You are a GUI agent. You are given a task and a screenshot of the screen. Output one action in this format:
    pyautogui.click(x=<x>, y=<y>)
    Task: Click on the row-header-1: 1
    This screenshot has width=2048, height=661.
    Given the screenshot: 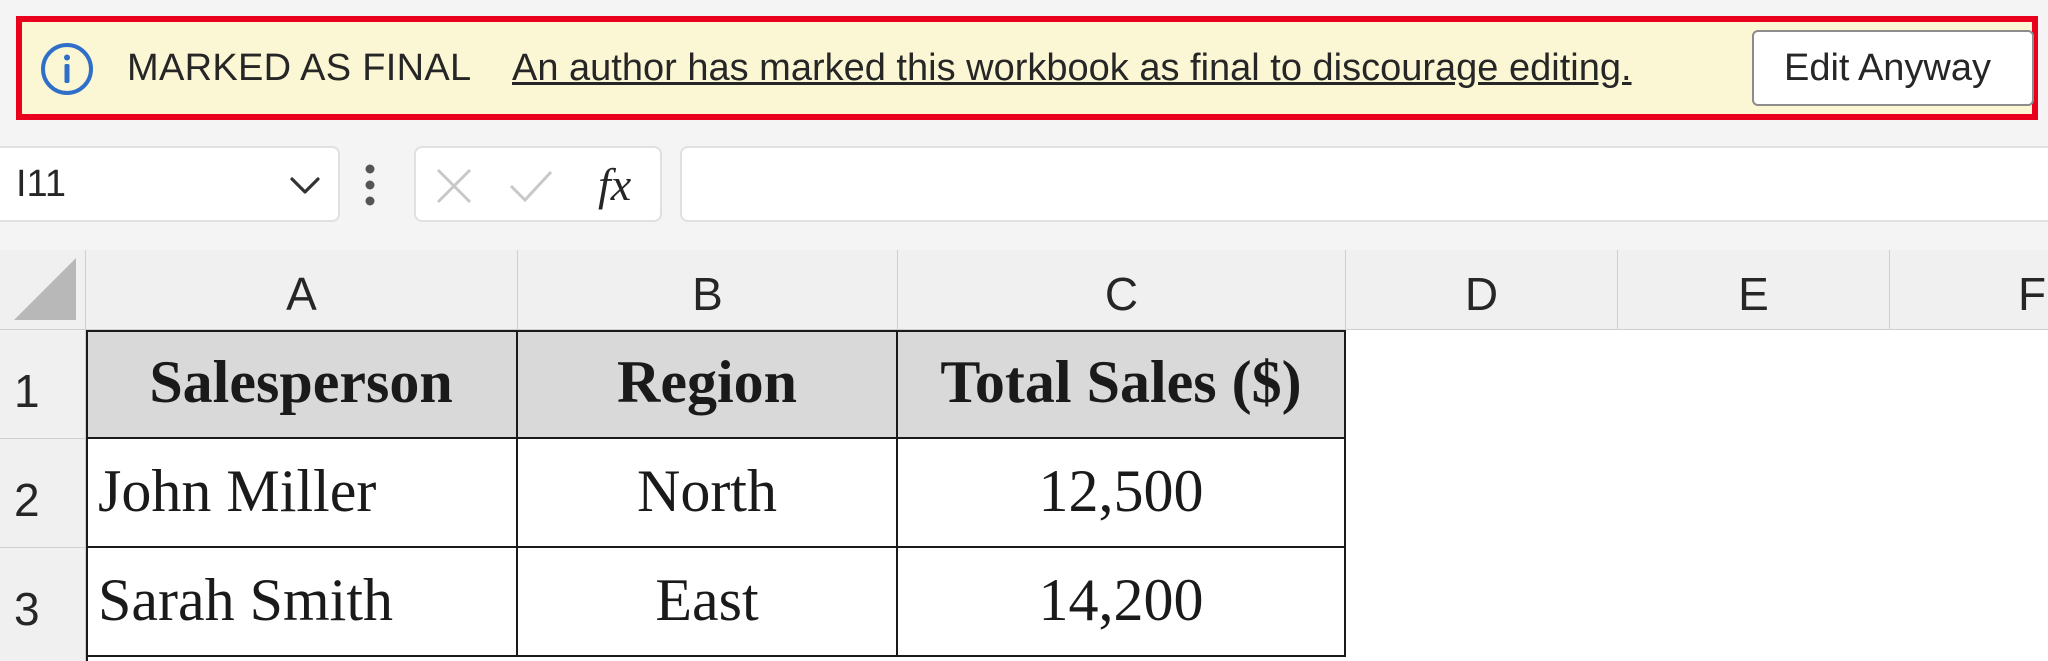 What is the action you would take?
    pyautogui.click(x=43, y=384)
    